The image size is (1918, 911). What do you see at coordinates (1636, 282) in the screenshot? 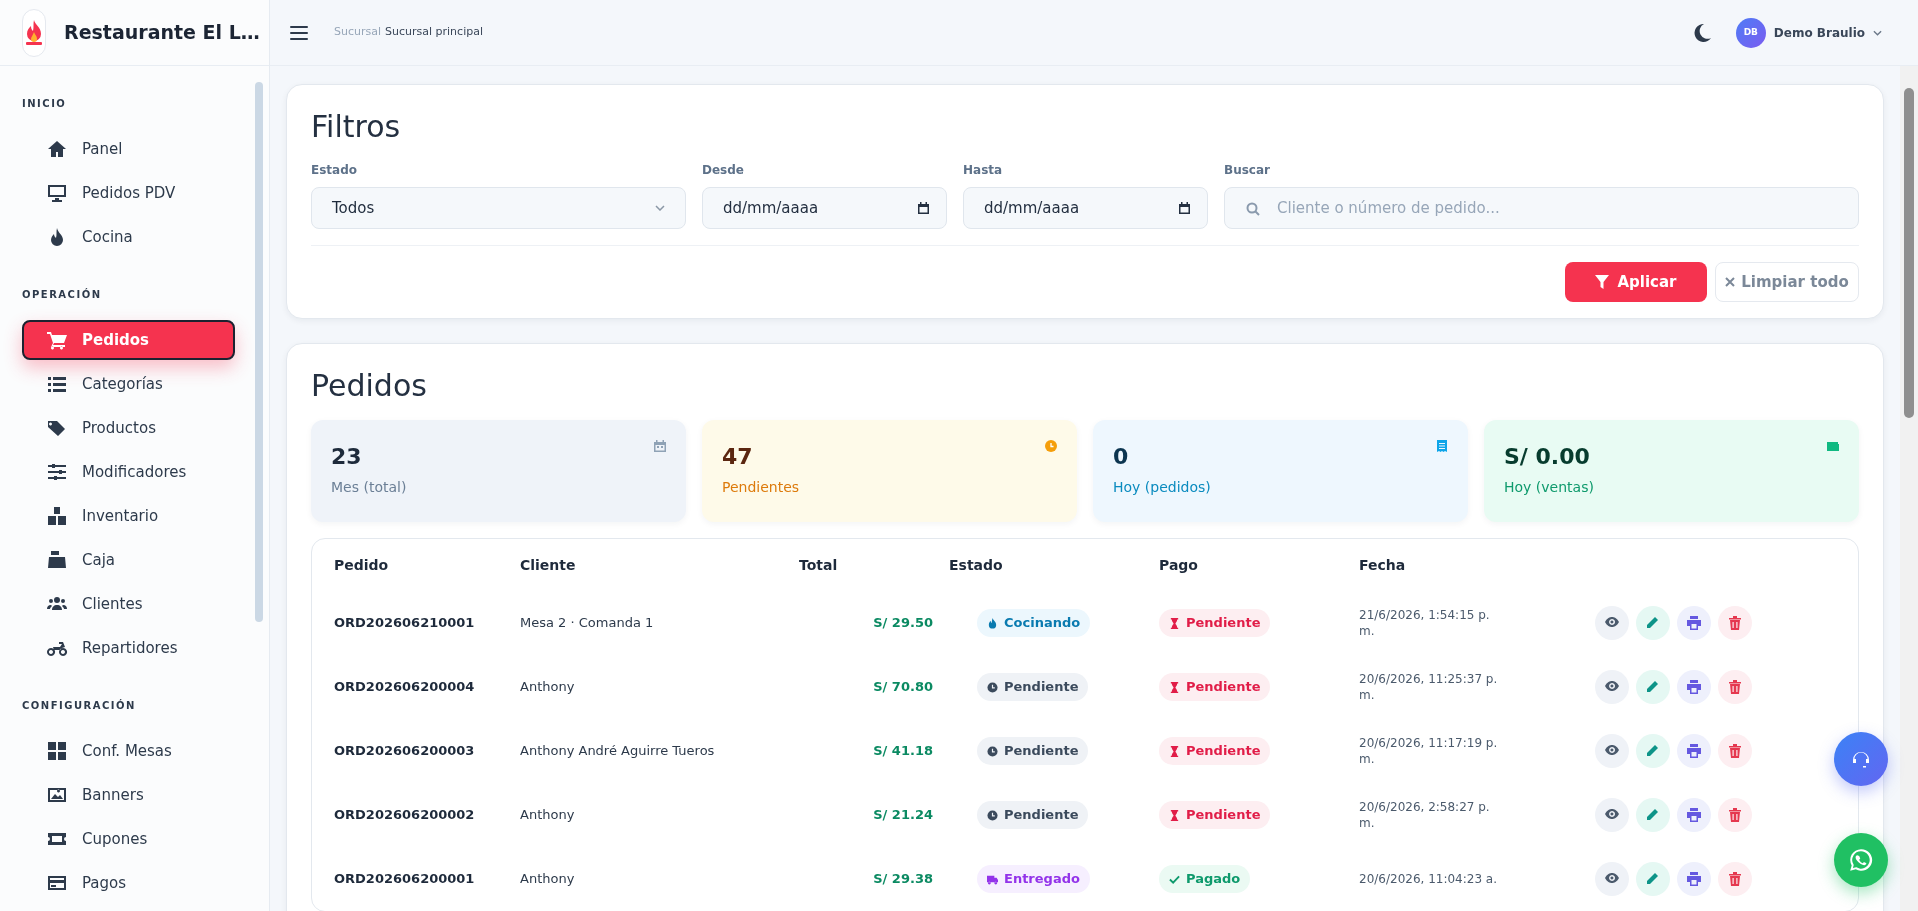
I see `apply-button: Aplicar` at bounding box center [1636, 282].